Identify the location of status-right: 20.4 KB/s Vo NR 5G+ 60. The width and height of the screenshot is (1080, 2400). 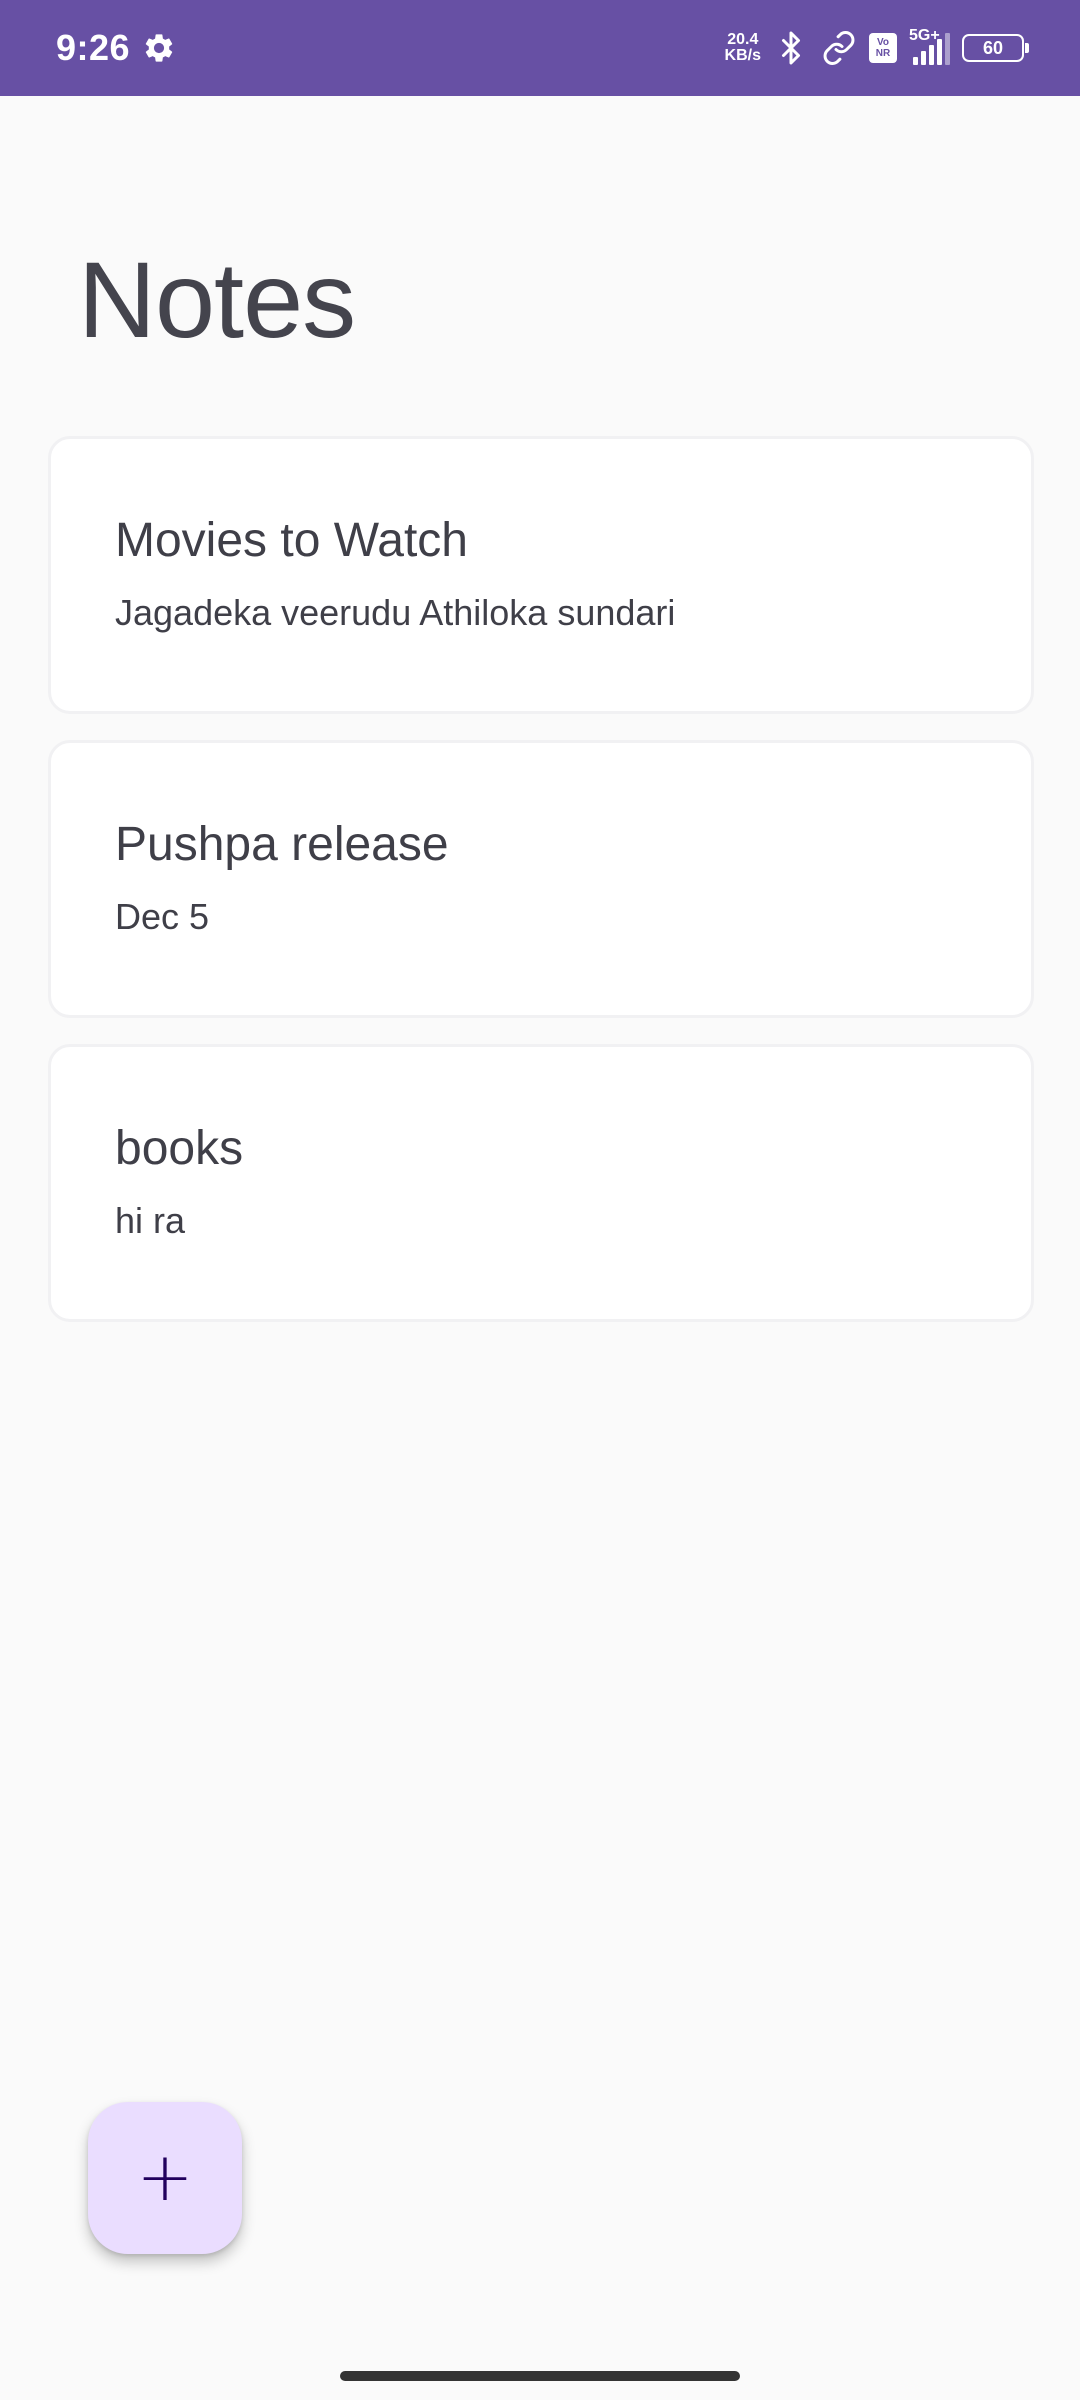
(877, 46).